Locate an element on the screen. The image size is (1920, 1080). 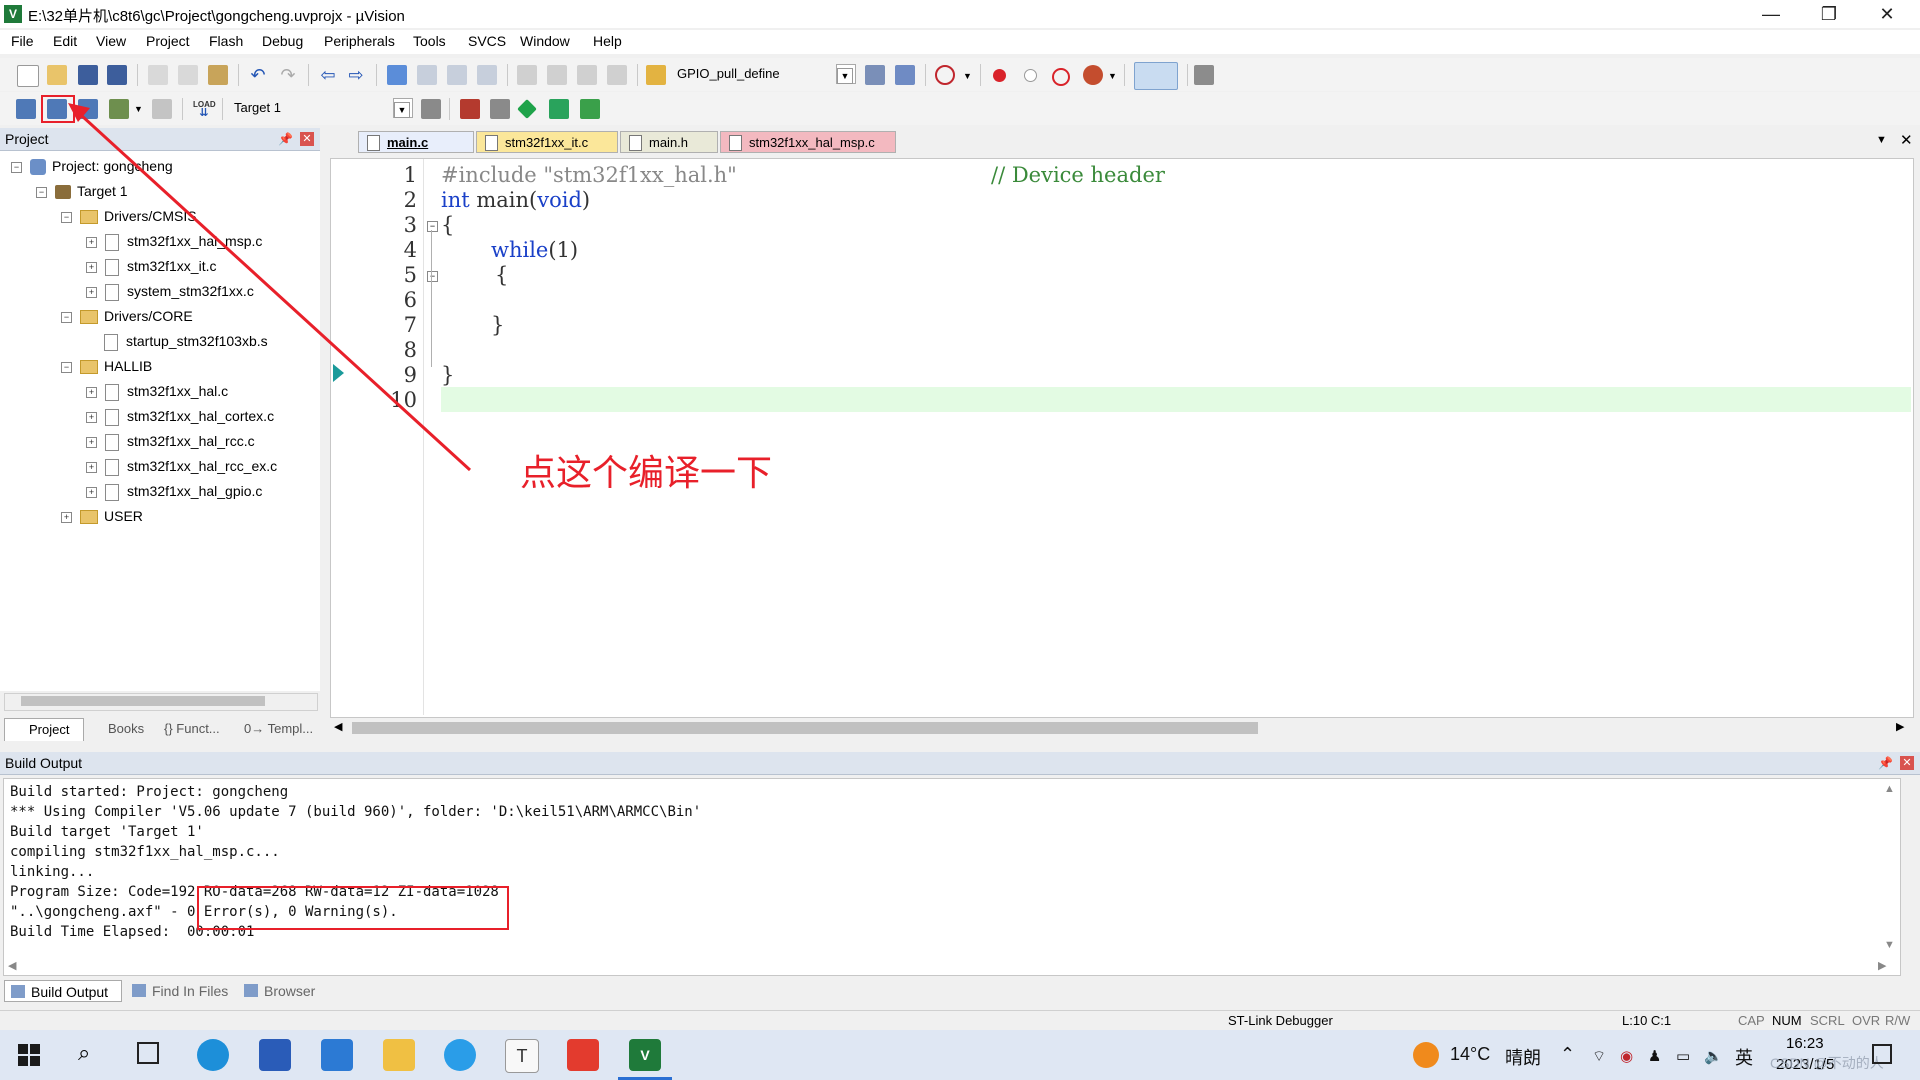
stop-build-icon is located at coordinates (162, 109).